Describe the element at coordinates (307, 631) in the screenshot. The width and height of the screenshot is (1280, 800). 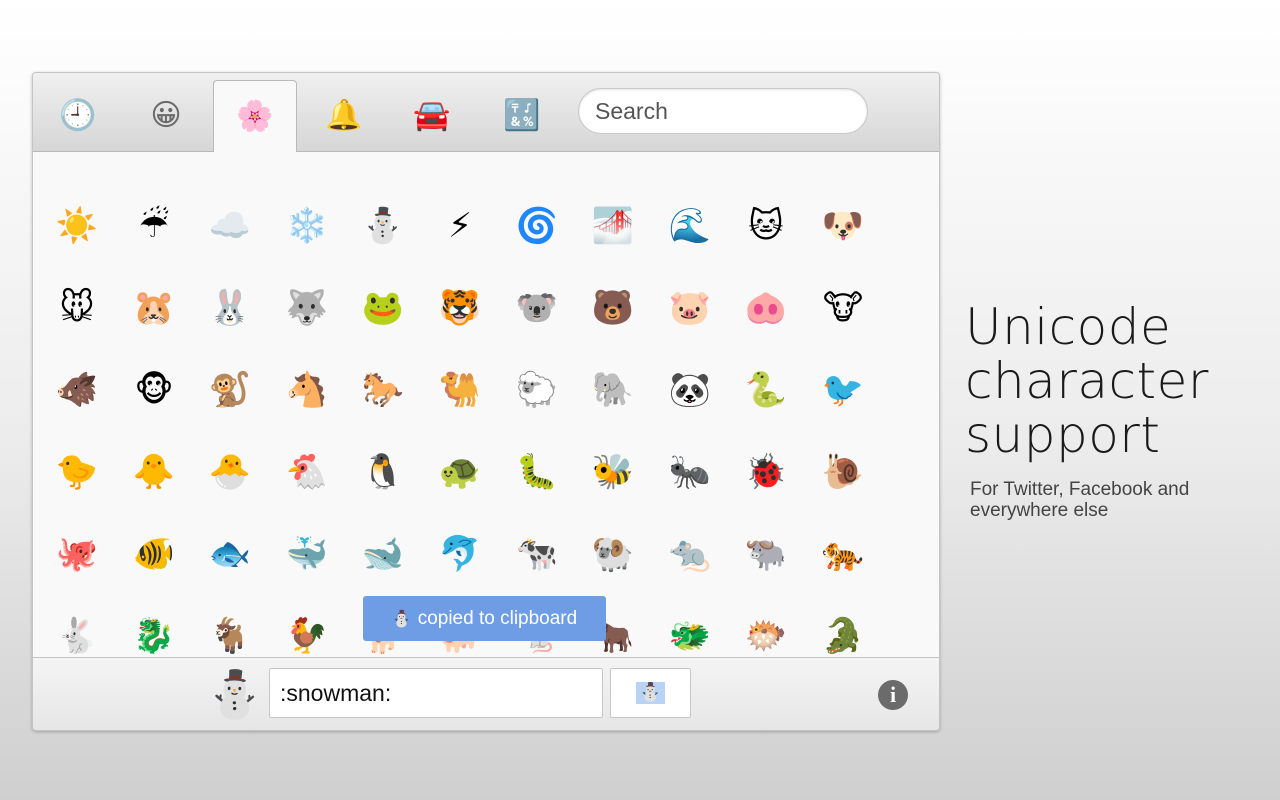
I see `emoji-cell: 🐓` at that location.